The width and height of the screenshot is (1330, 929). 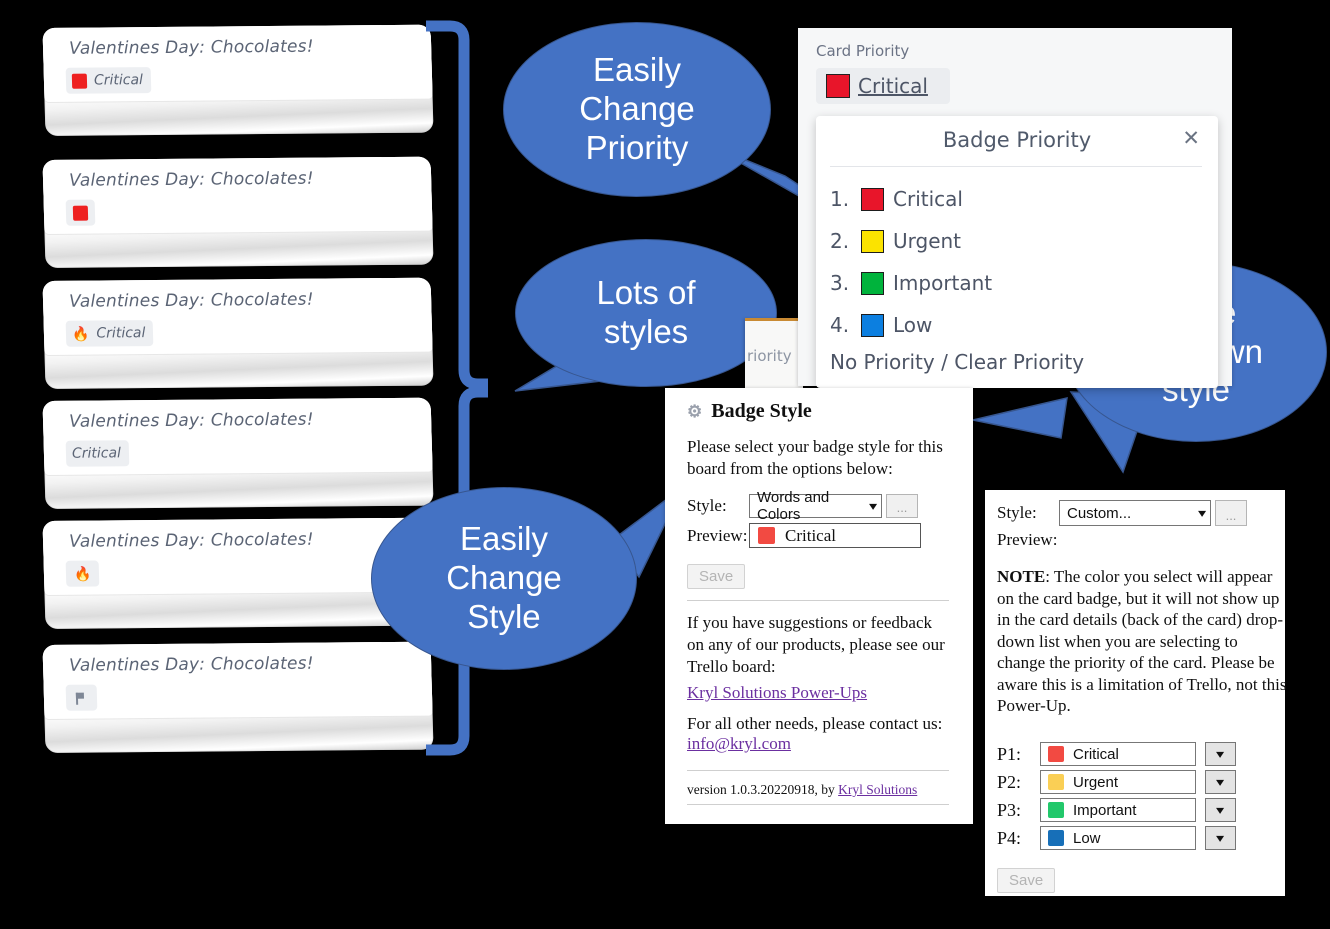 I want to click on priority-value-box: Important, so click(x=1118, y=810).